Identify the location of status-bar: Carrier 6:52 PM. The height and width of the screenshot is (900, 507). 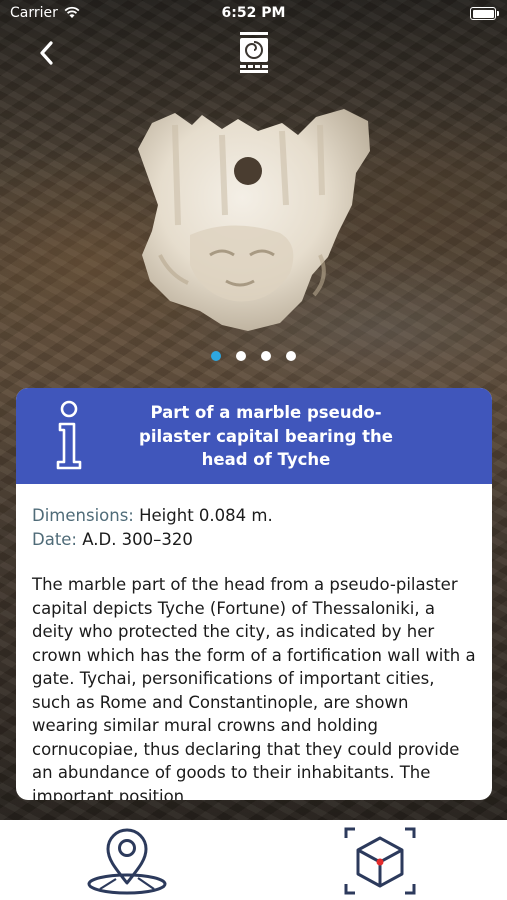
(253, 14).